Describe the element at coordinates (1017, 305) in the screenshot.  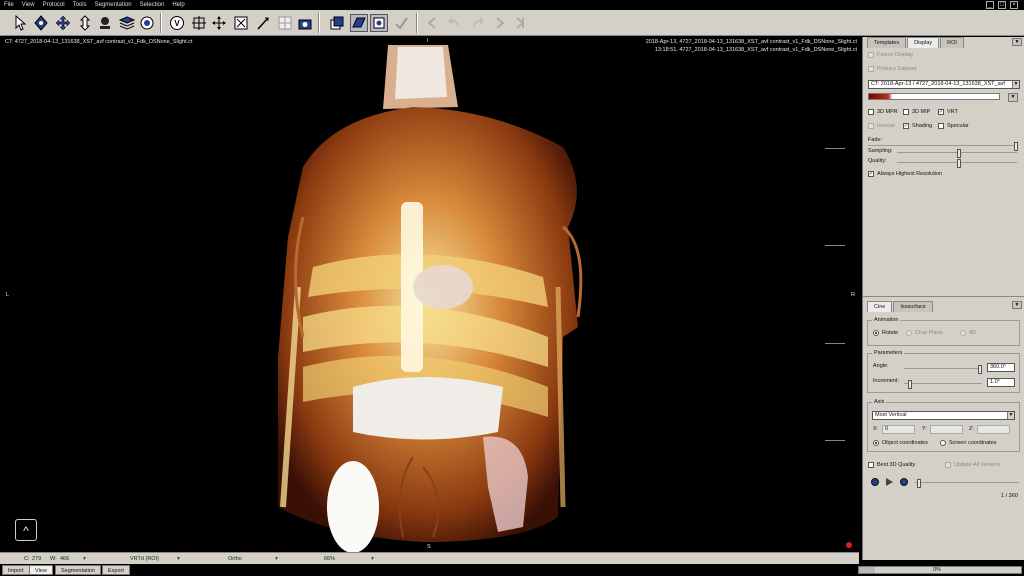
I see `lower-panel-menu-button: ▼` at that location.